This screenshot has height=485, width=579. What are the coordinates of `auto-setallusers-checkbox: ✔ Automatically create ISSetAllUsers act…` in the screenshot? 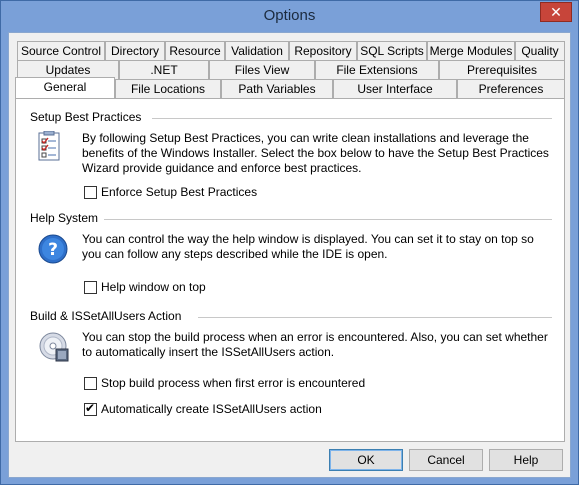 It's located at (203, 409).